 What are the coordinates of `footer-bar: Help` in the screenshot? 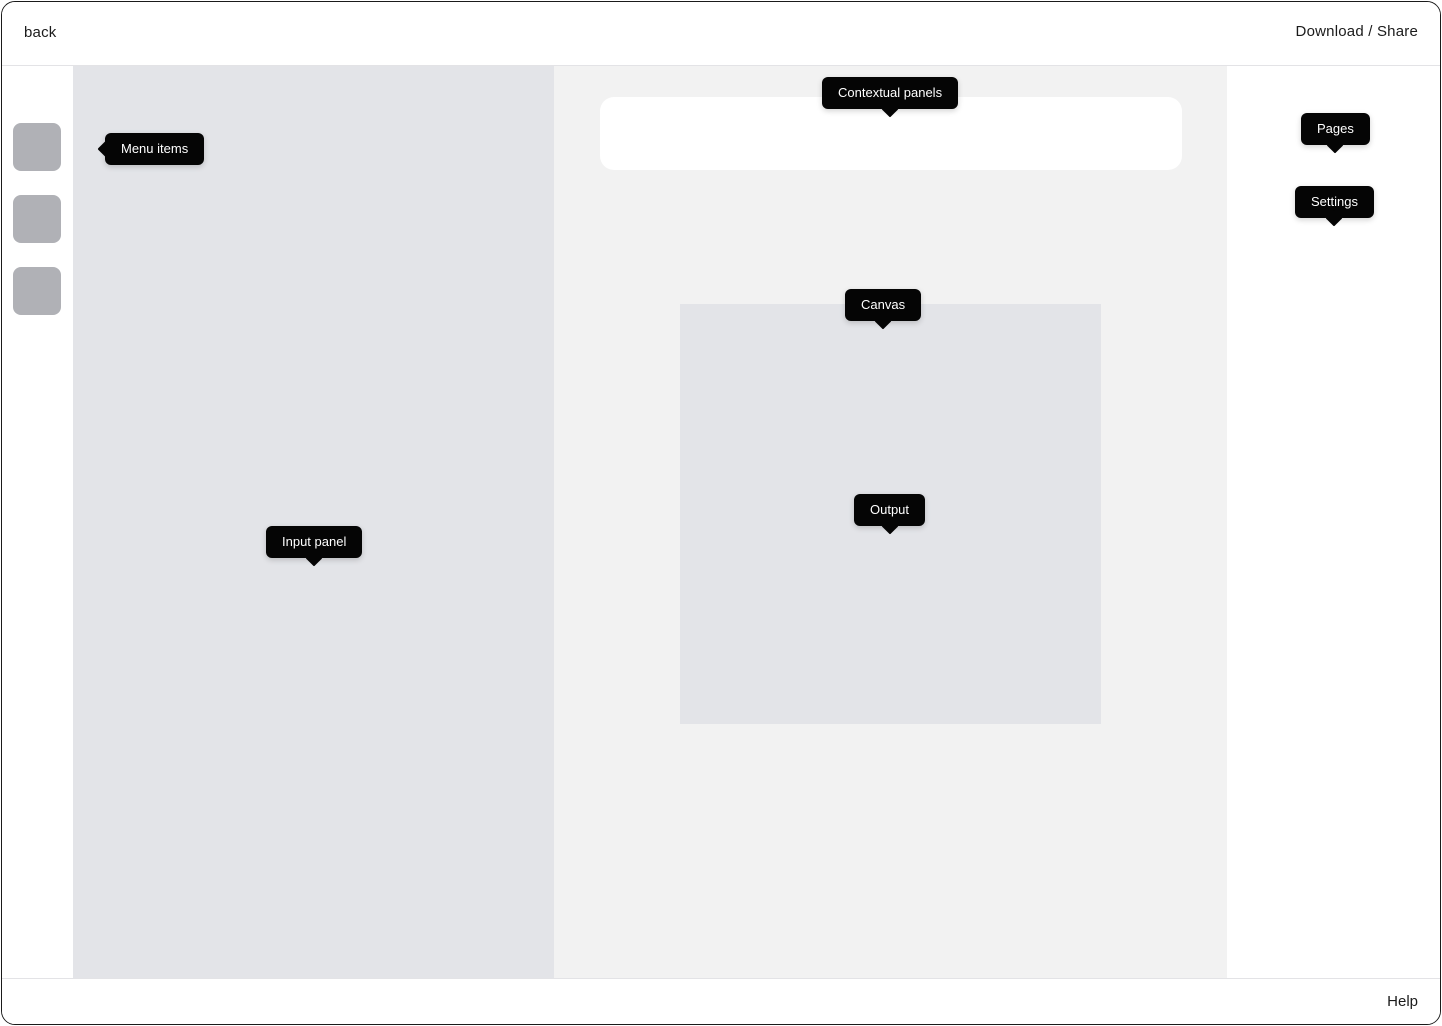 It's located at (721, 1001).